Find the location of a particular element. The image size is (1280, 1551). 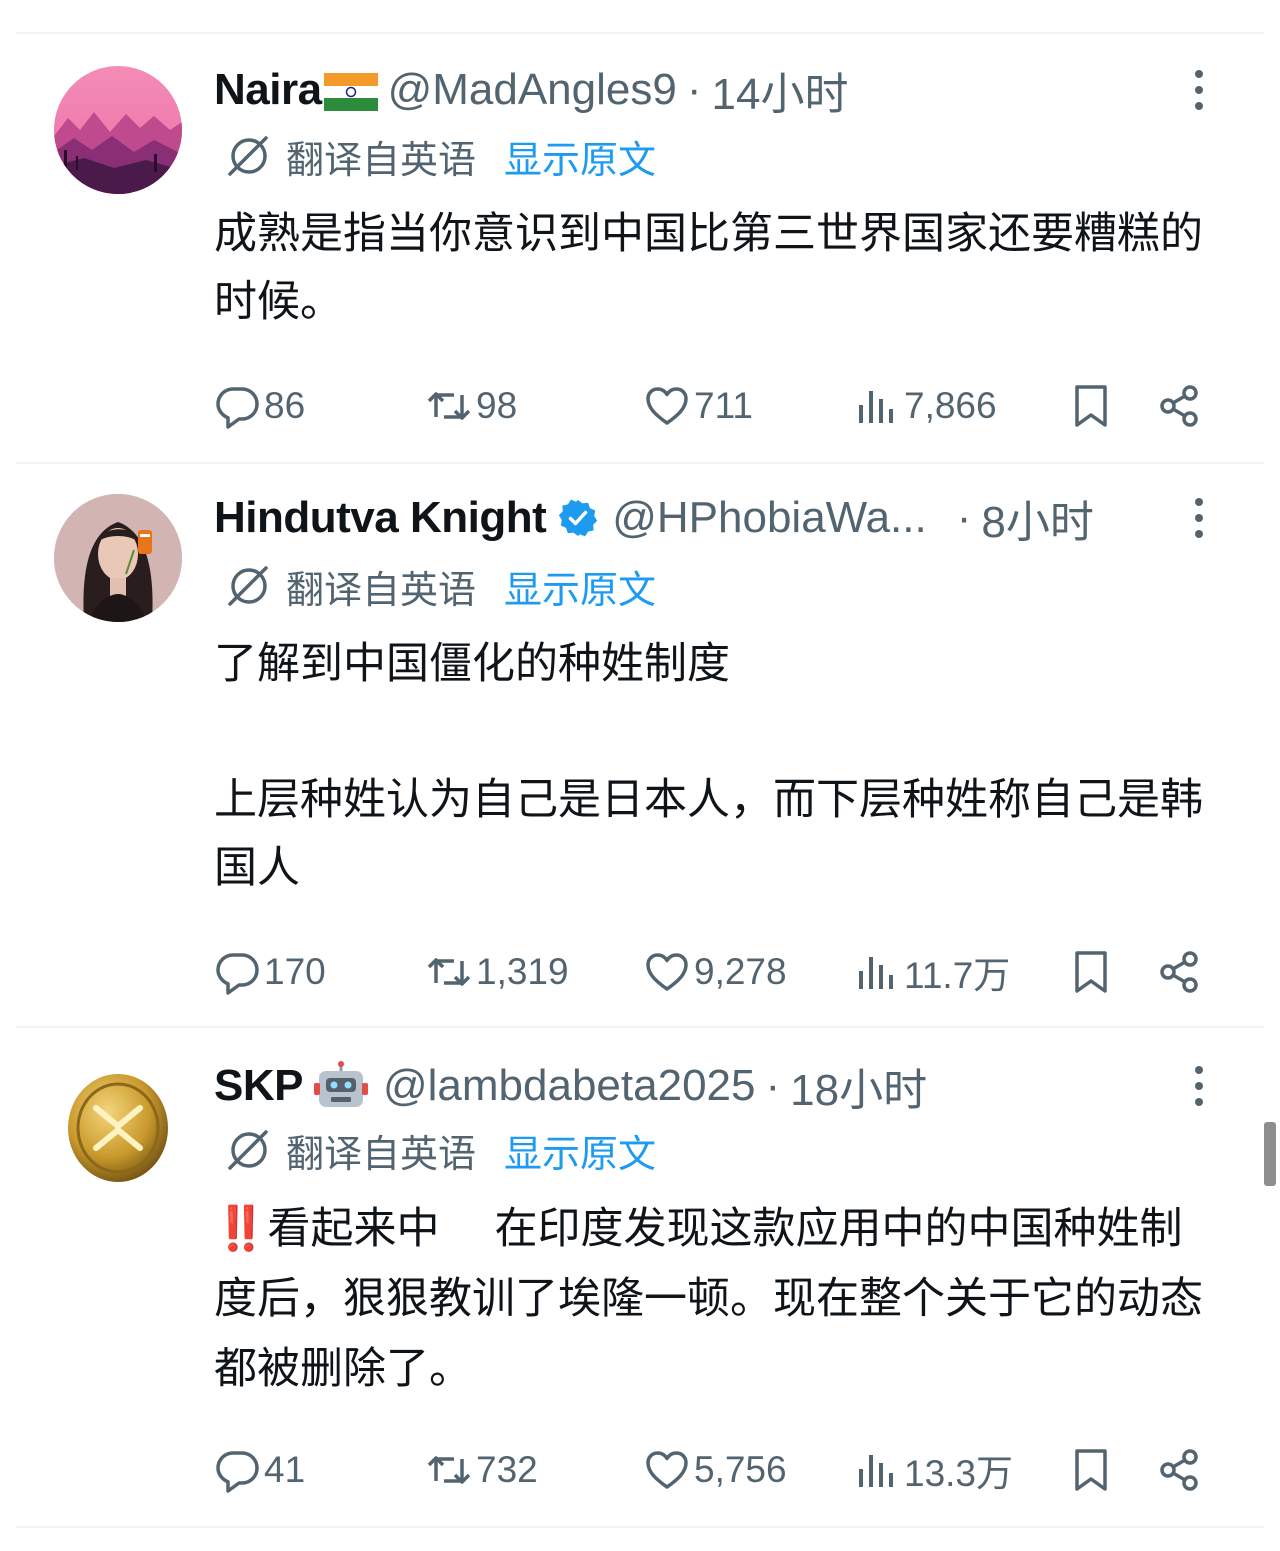

post-header: Hindutva Knight @HPhobiaWa... · 8小时 is located at coordinates (709, 518).